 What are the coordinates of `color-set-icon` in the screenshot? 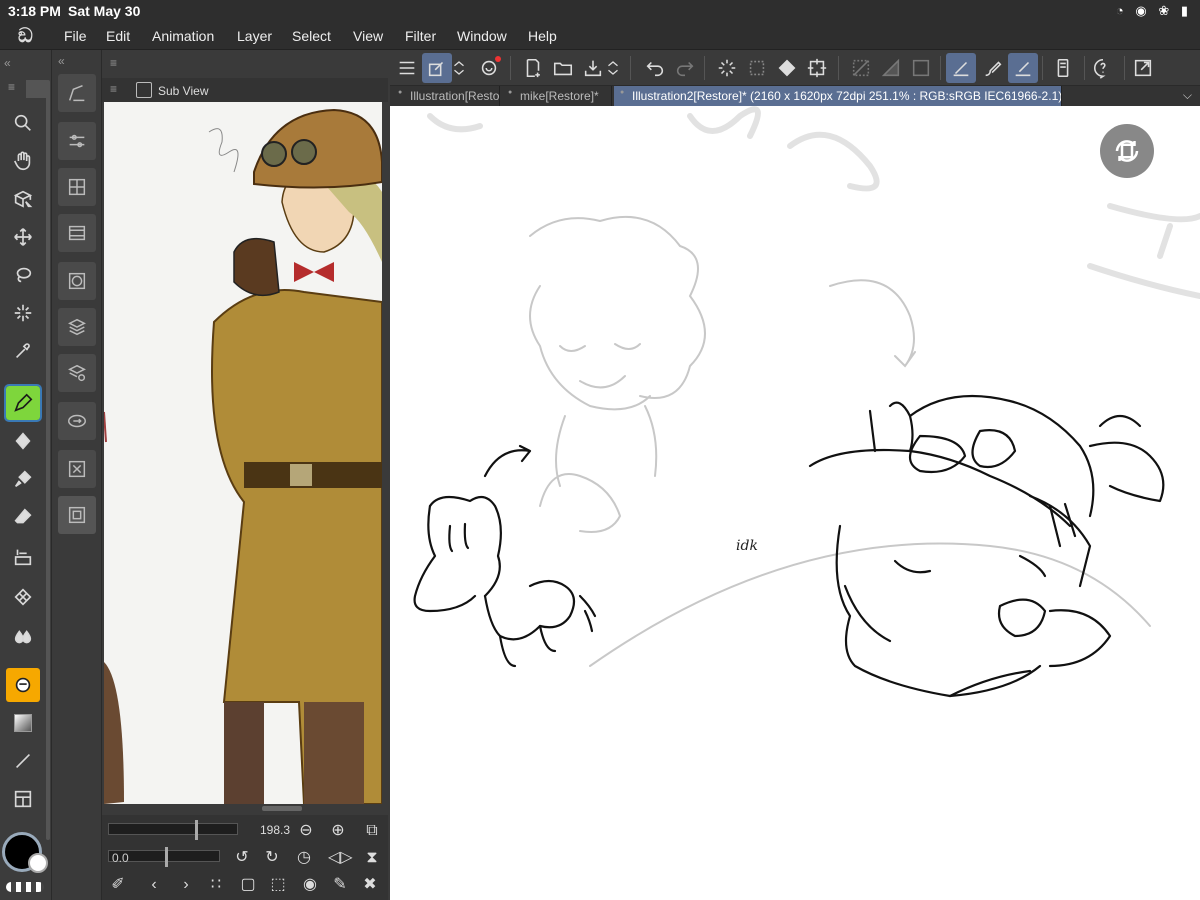 It's located at (77, 187).